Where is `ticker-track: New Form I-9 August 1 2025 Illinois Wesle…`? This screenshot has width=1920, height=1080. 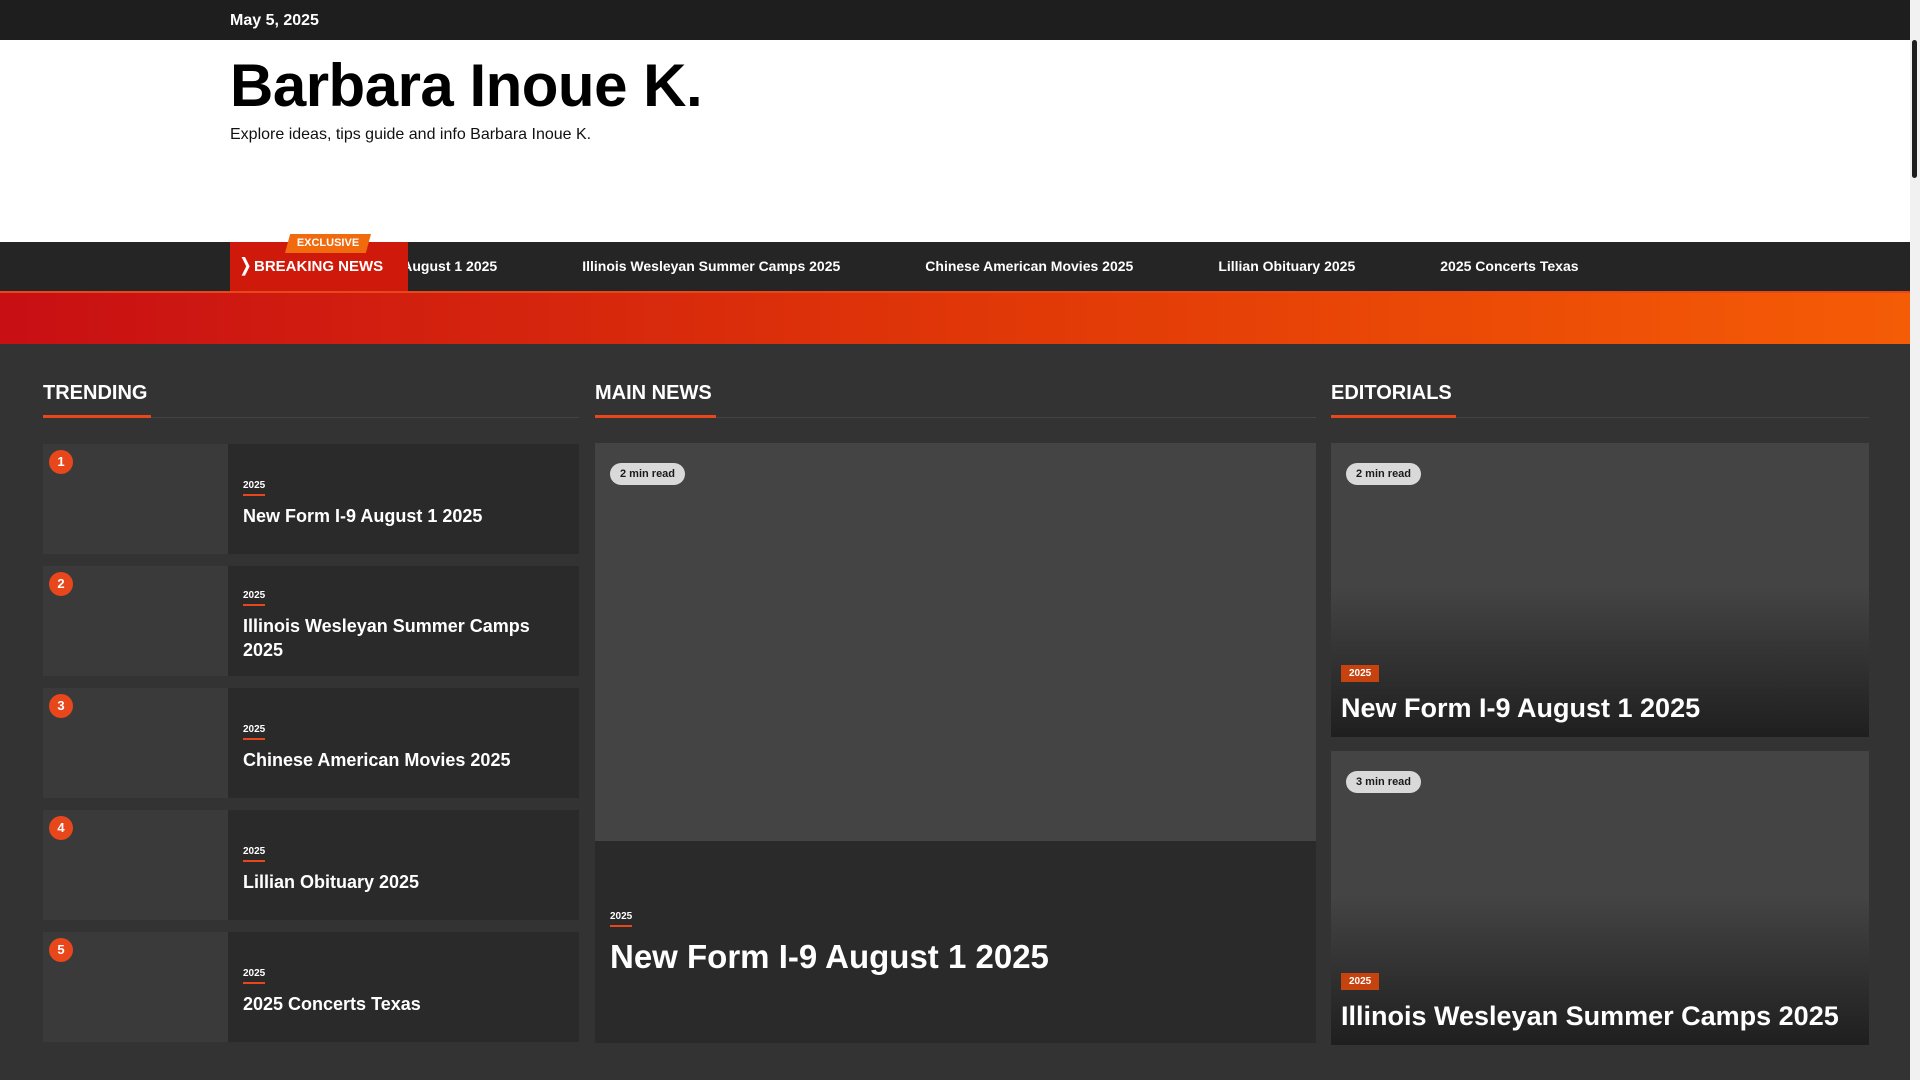 ticker-track: New Form I-9 August 1 2025 Illinois Wesle… is located at coordinates (1036, 266).